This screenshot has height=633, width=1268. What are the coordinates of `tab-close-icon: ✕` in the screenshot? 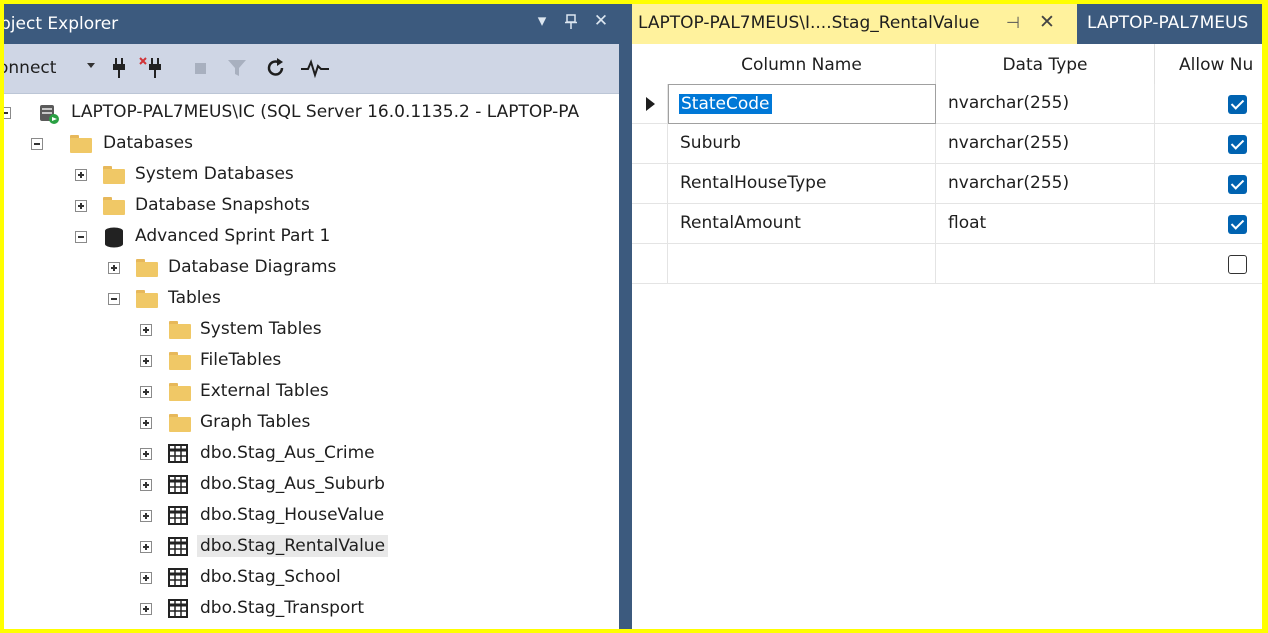 It's located at (1047, 22).